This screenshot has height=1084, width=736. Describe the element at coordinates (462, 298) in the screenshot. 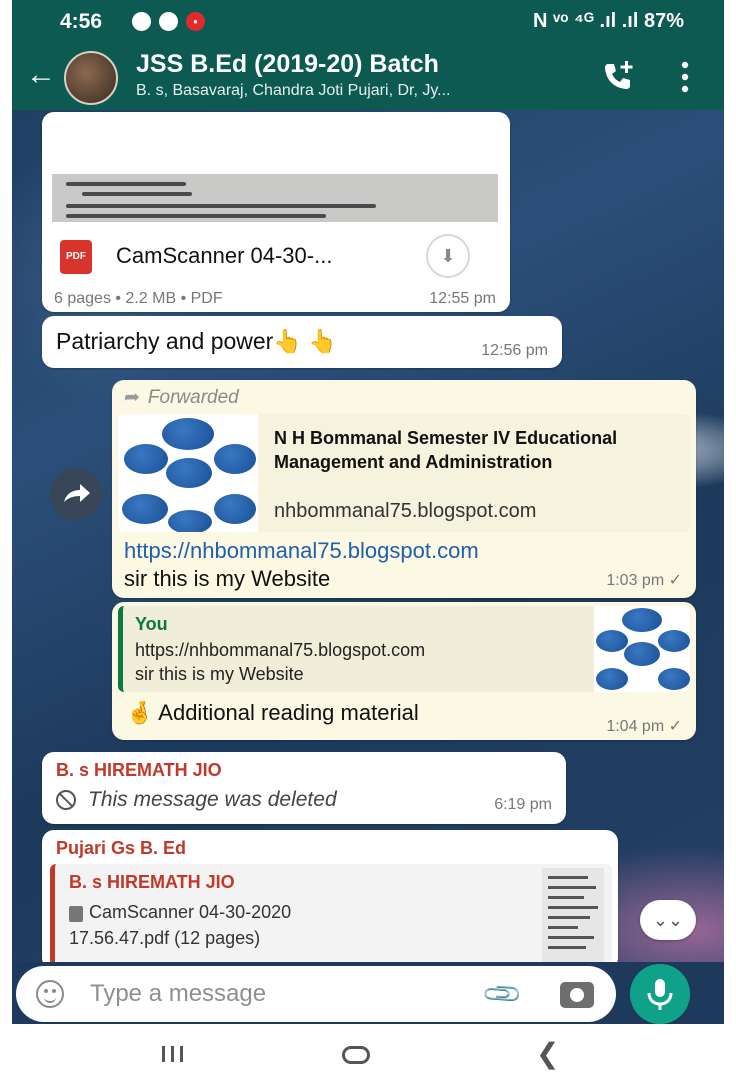

I see `message-time: 12:55 pm` at that location.